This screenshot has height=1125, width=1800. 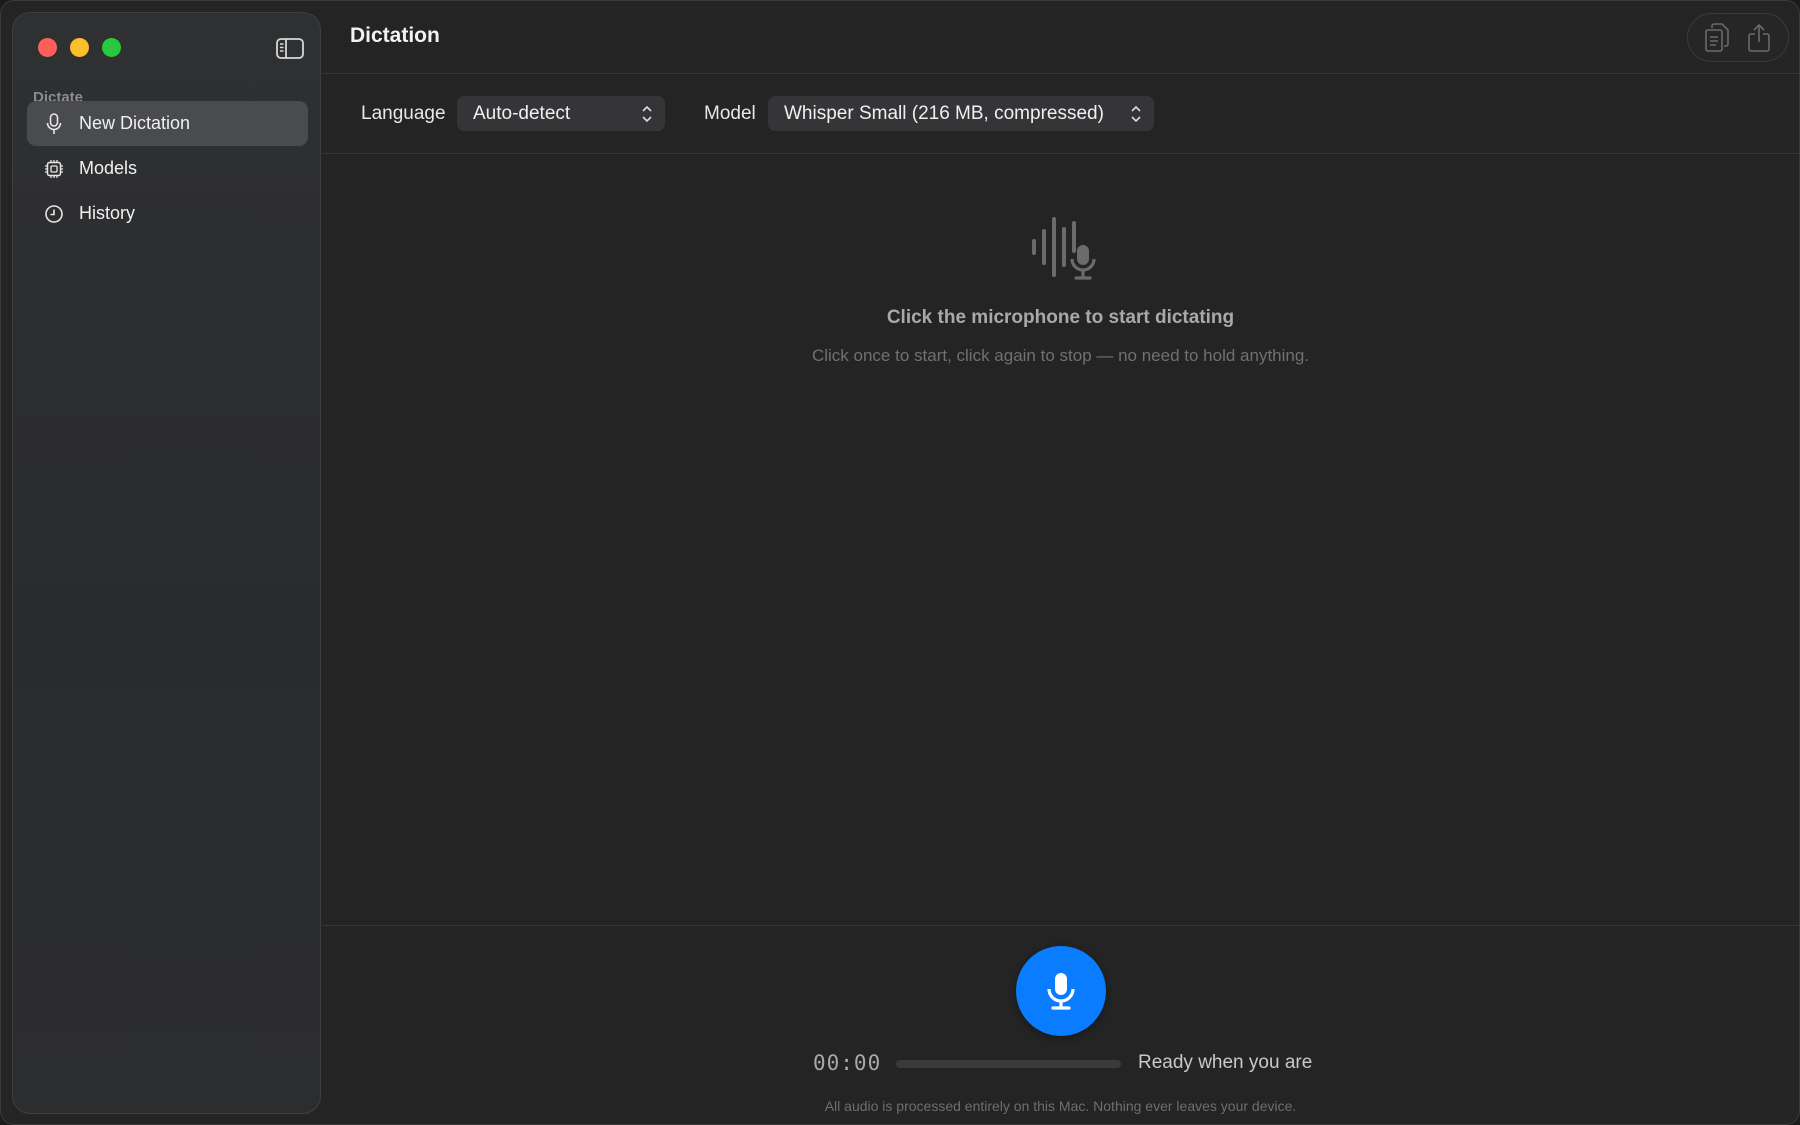 What do you see at coordinates (1008, 1064) in the screenshot?
I see `audio-level-meter` at bounding box center [1008, 1064].